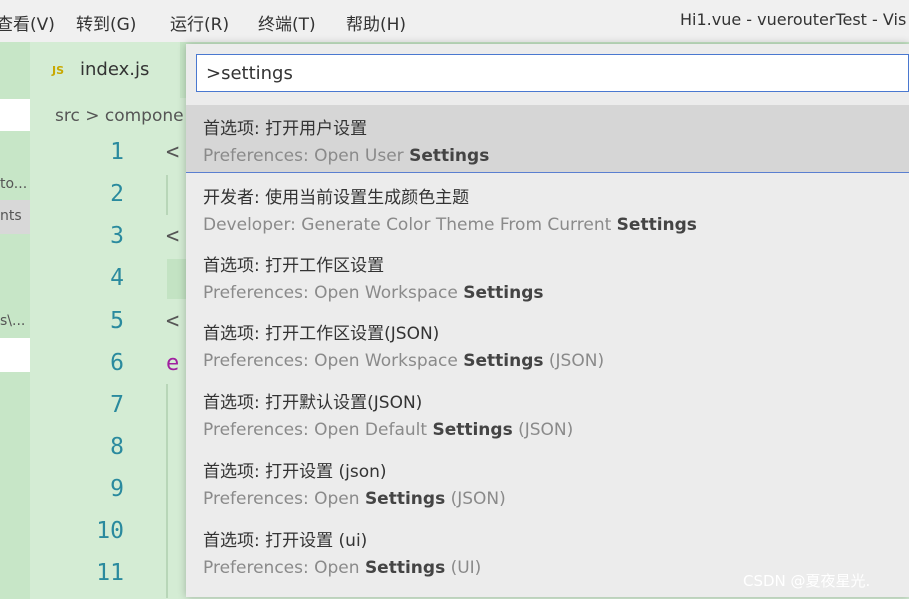  Describe the element at coordinates (106, 22) in the screenshot. I see `menu-go: 转到(G)` at that location.